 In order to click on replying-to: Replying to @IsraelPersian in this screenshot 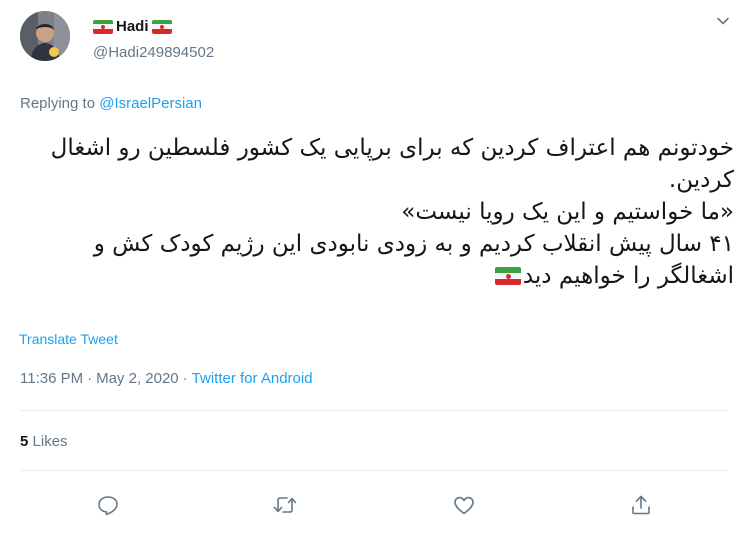, I will do `click(111, 103)`.